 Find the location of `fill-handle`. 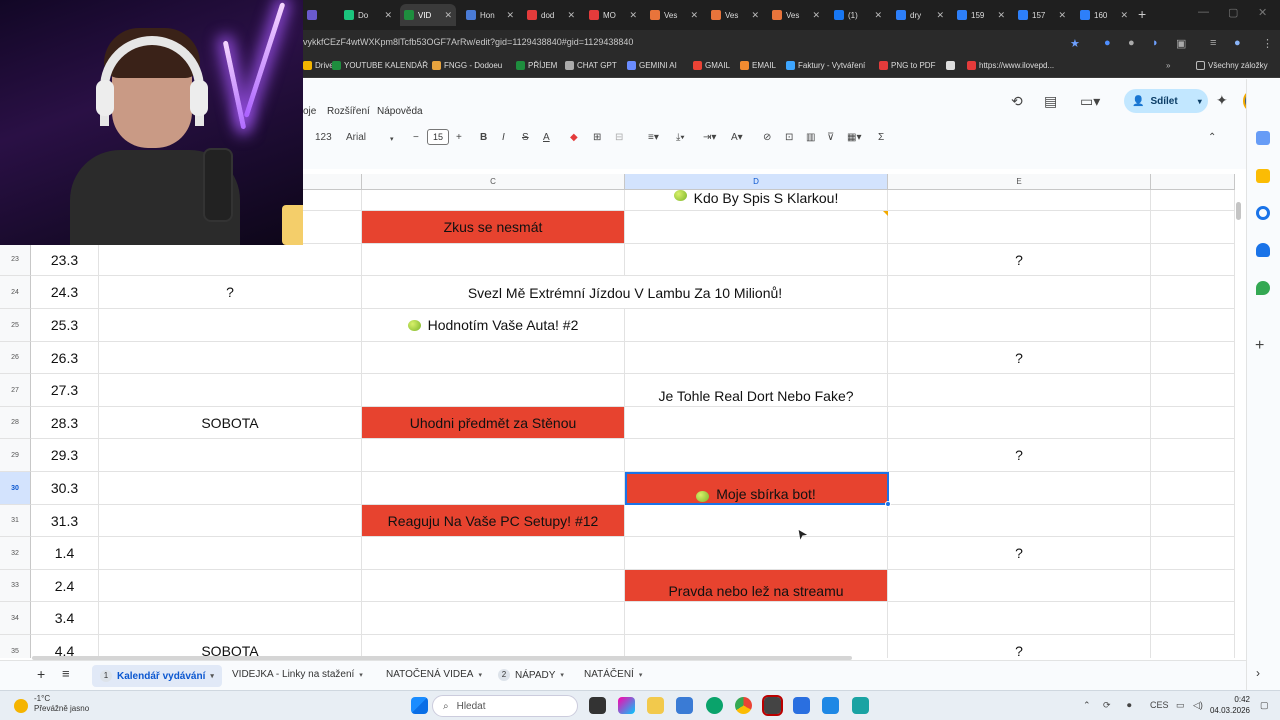

fill-handle is located at coordinates (888, 504).